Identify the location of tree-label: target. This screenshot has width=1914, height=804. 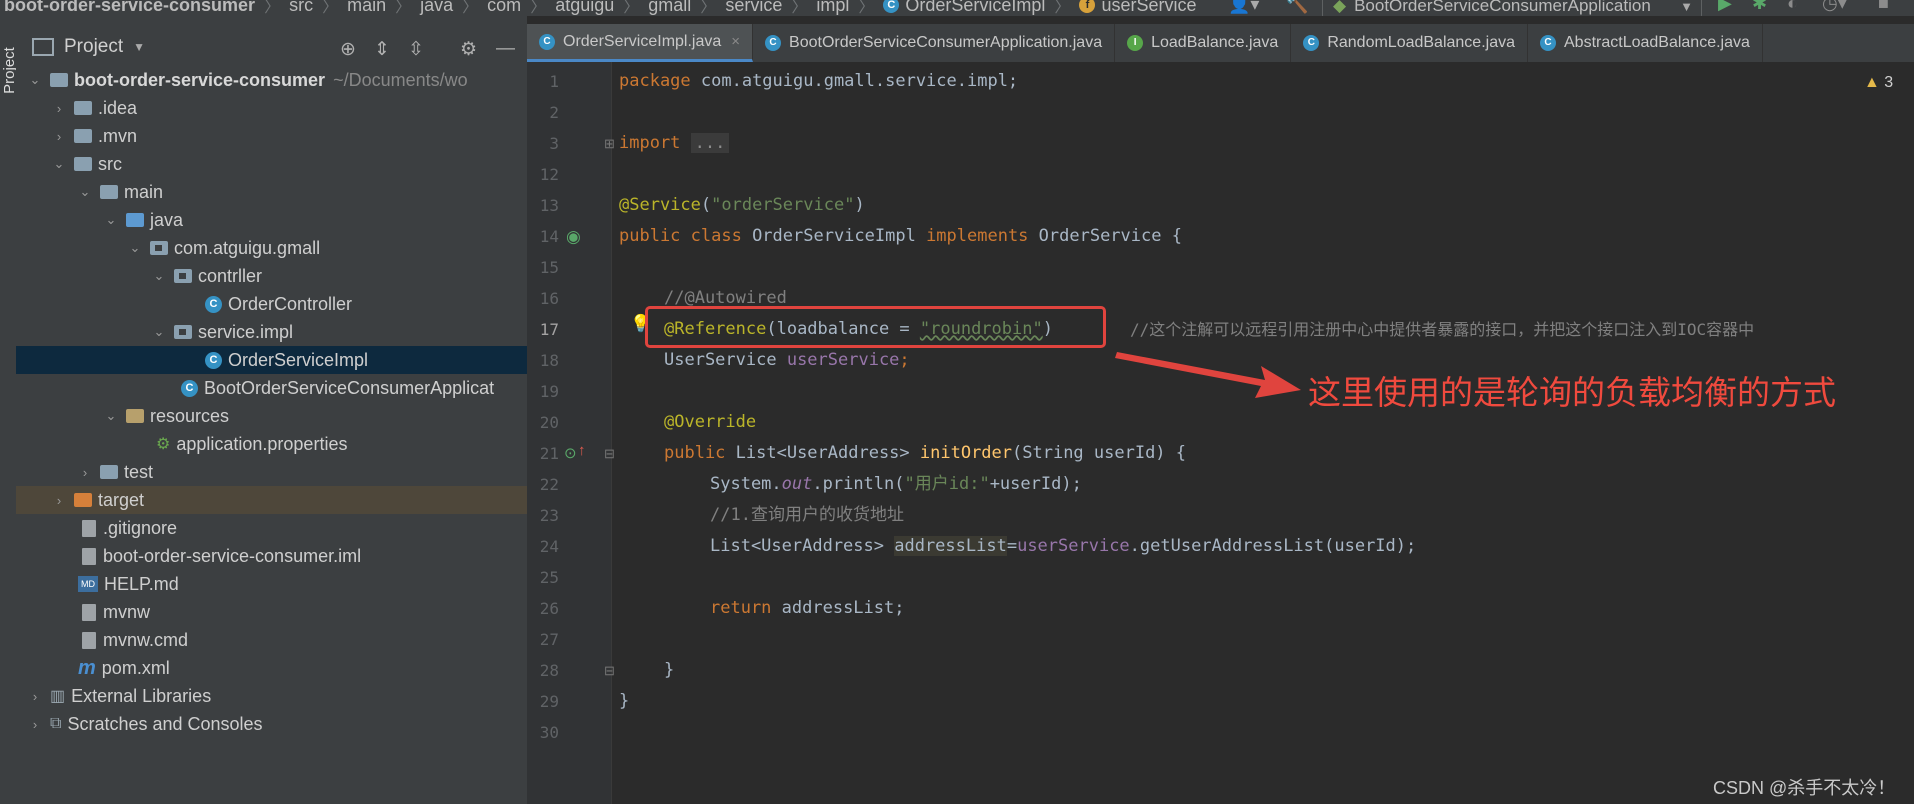
(121, 499).